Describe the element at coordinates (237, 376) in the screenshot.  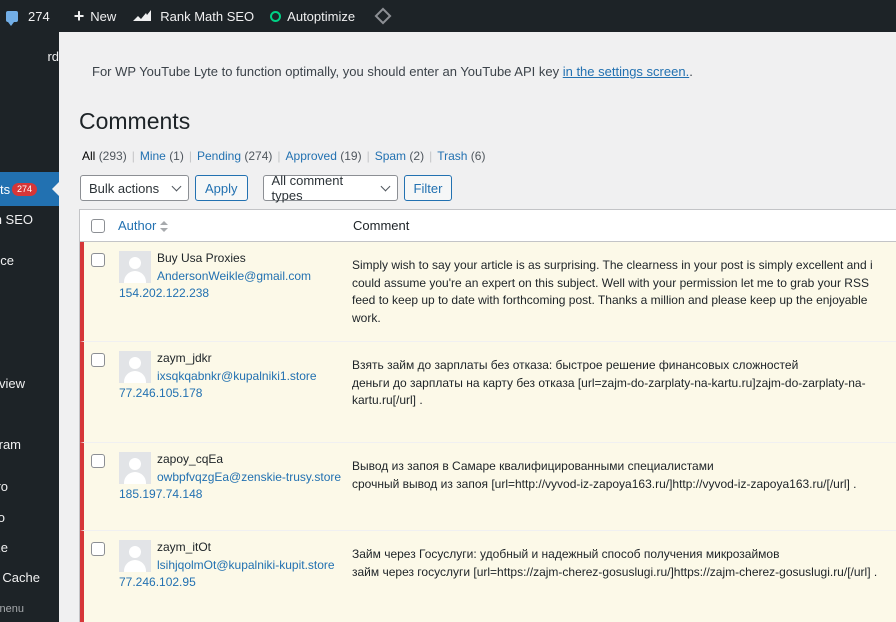
I see `author-email: ixsqkqabnkr@kupalniki1.store` at that location.